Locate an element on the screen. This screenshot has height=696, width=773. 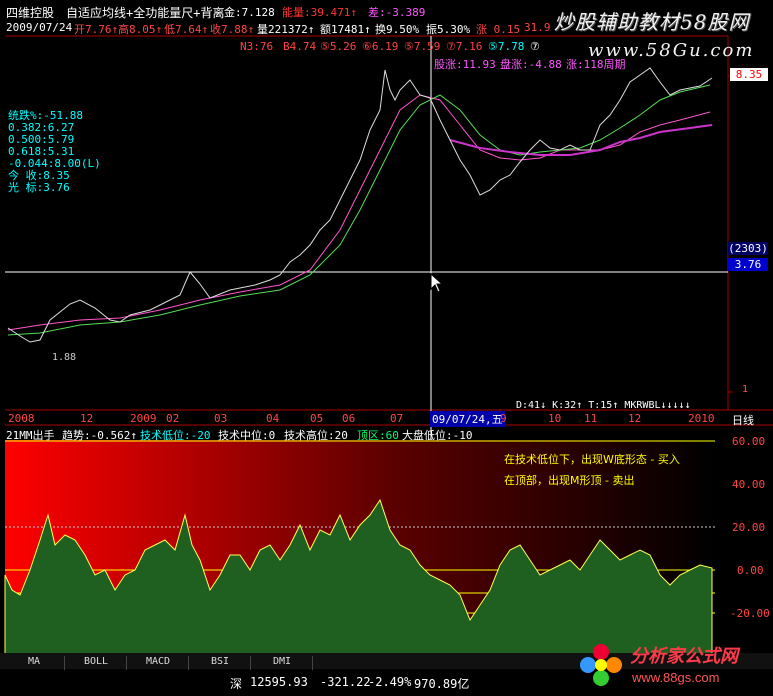
flower-logo-icon is located at coordinates (601, 665).